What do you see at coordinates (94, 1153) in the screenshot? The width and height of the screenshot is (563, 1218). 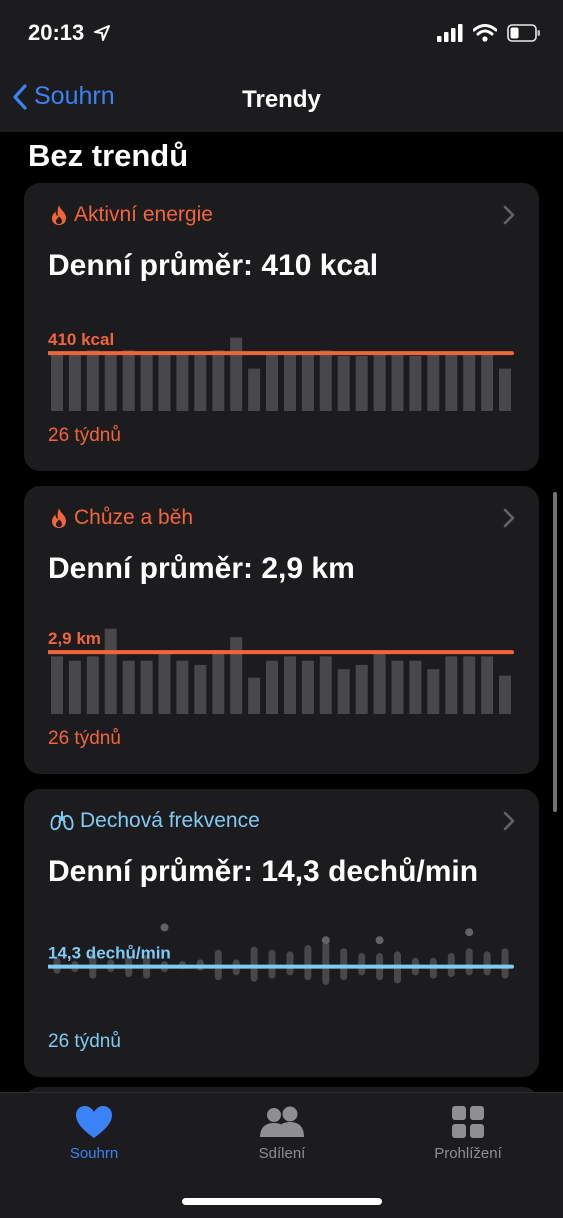 I see `tab-label: Souhrn` at bounding box center [94, 1153].